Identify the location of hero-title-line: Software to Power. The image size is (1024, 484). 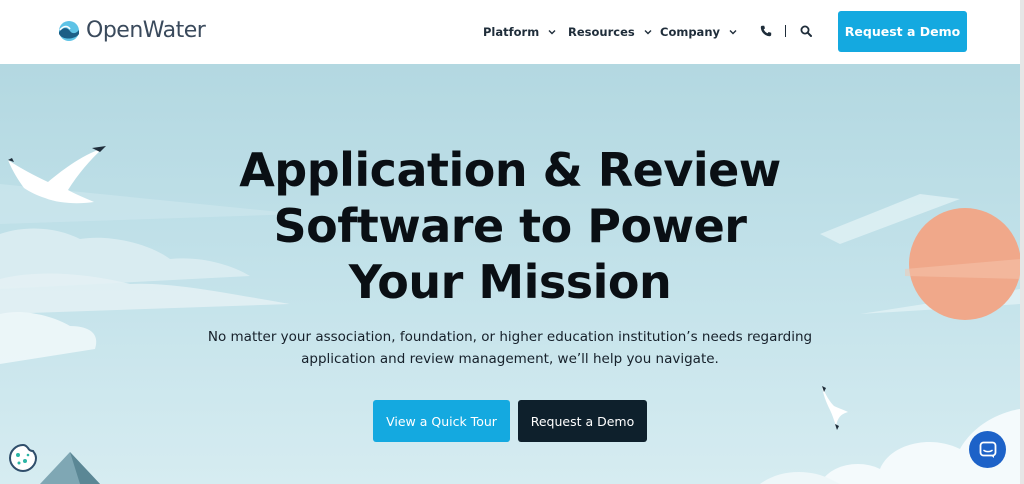
(510, 226).